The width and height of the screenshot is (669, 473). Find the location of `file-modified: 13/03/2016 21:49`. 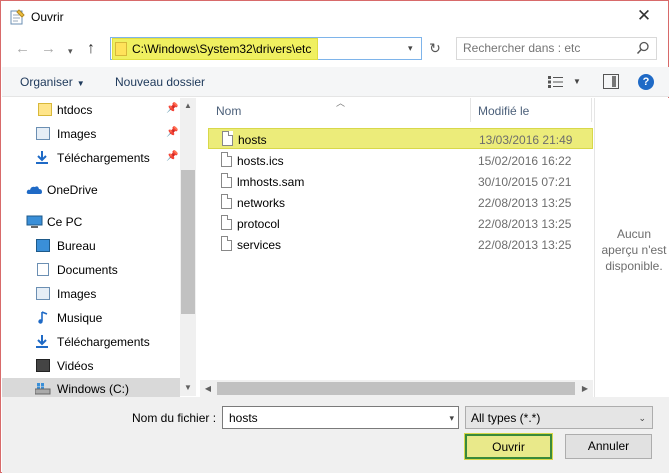

file-modified: 13/03/2016 21:49 is located at coordinates (526, 140).